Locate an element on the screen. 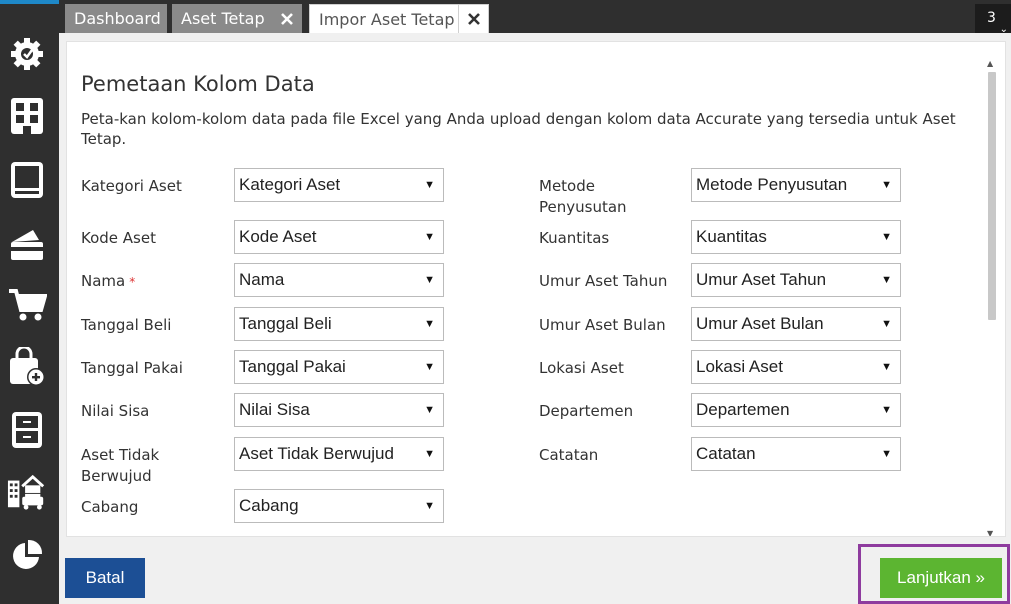 Image resolution: width=1011 pixels, height=604 pixels. select-value: Kode Aset is located at coordinates (278, 236).